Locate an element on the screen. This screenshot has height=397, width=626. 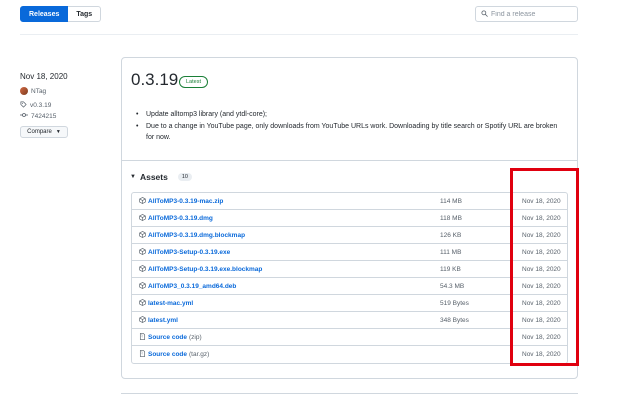
assets-count: 10 is located at coordinates (184, 177).